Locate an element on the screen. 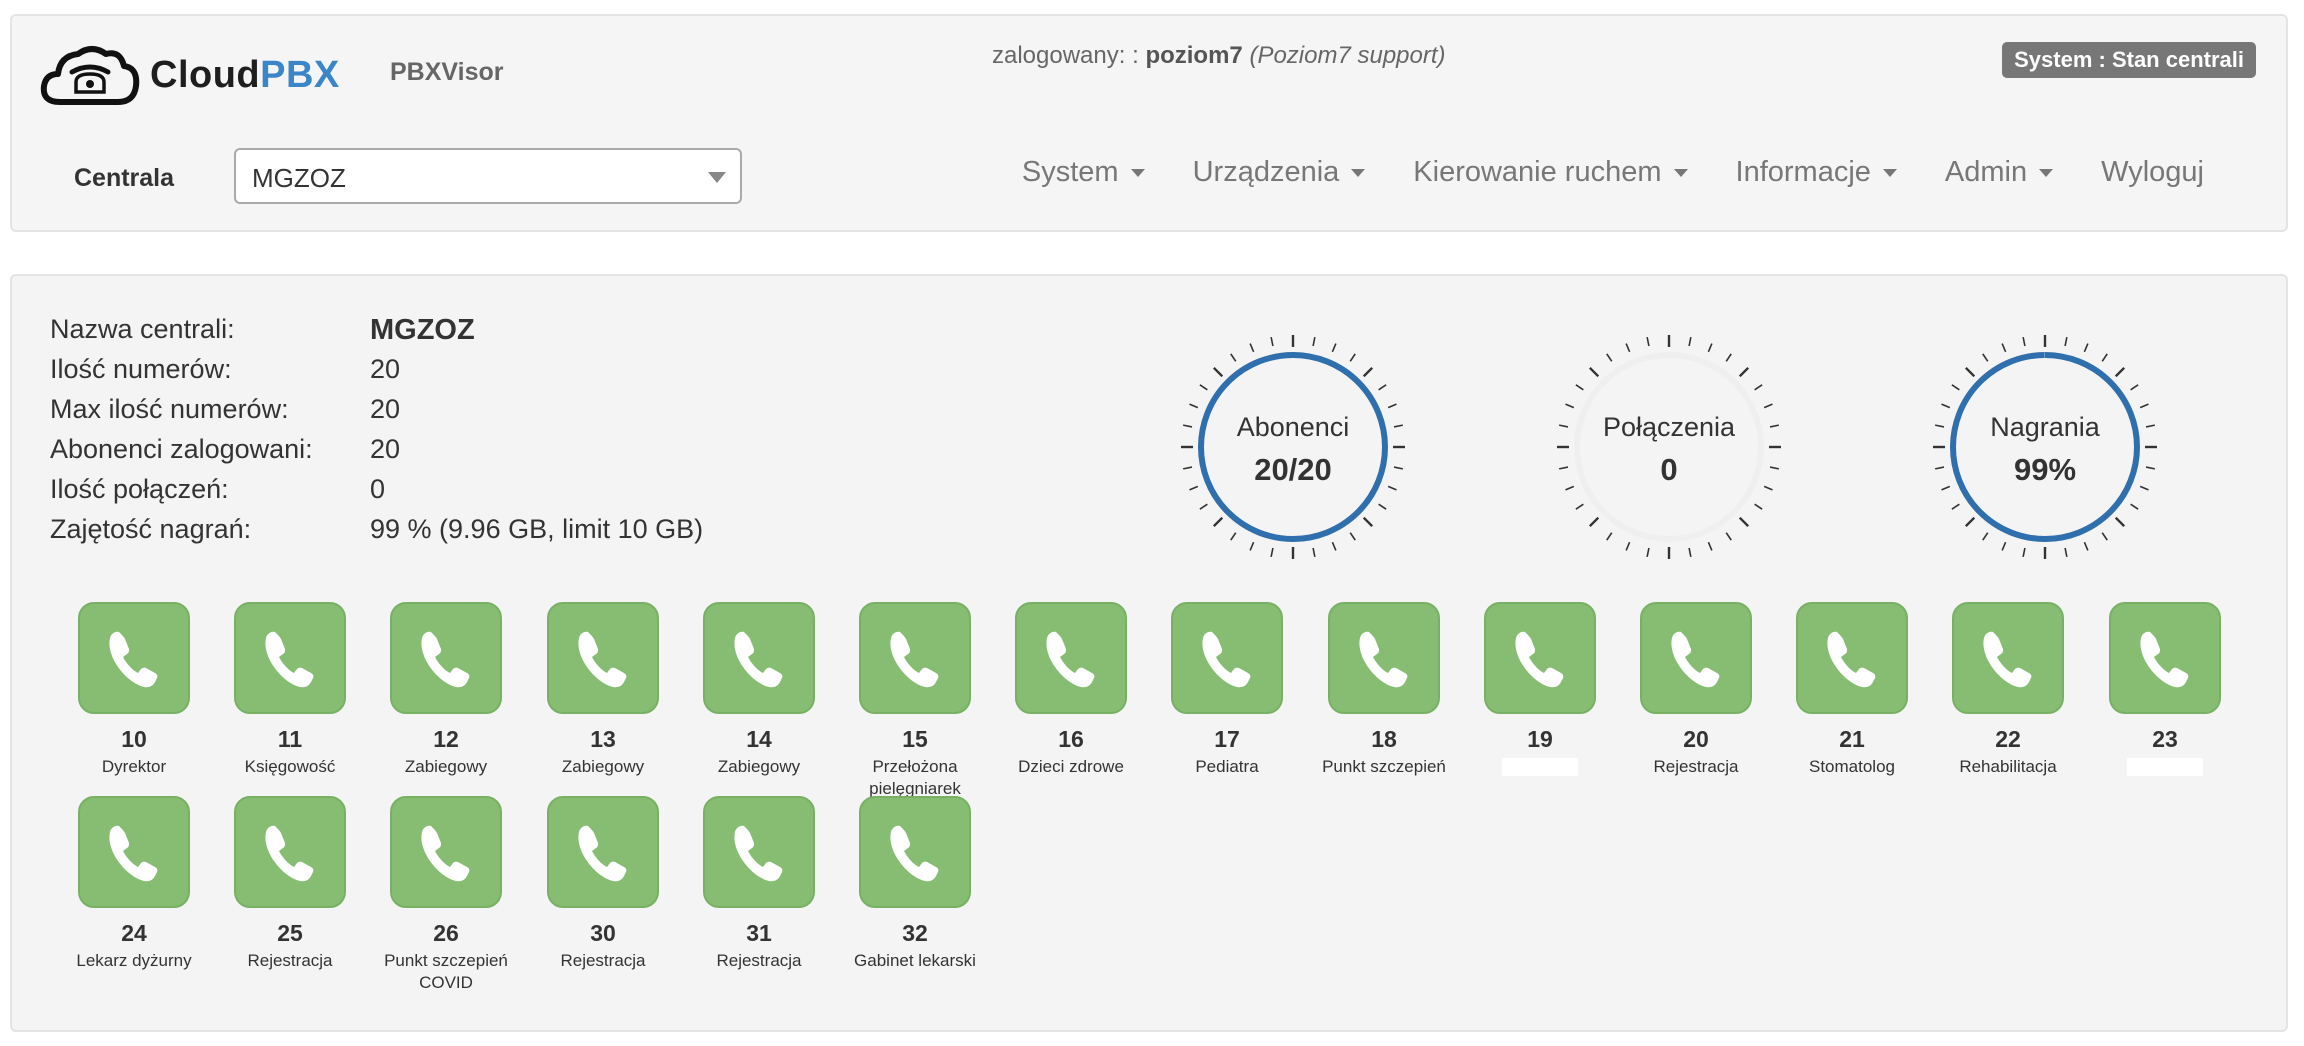 This screenshot has width=2304, height=1046. gauge-value: 0 is located at coordinates (1669, 469).